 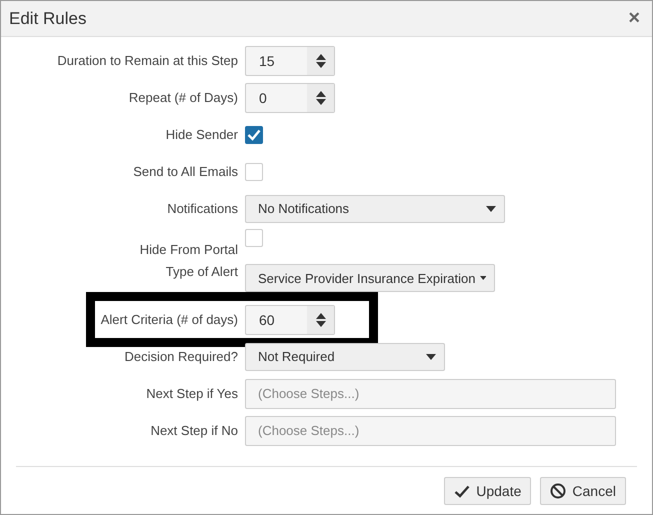 I want to click on update-button: Update, so click(x=488, y=491).